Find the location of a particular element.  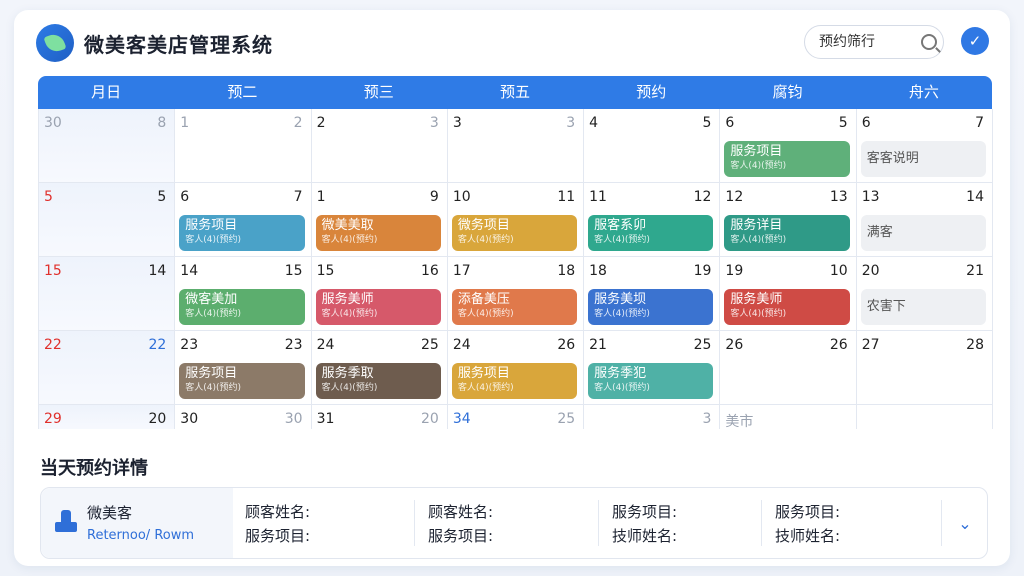

appointment-chip: 服务详目 客人(4)(预约) is located at coordinates (787, 233).